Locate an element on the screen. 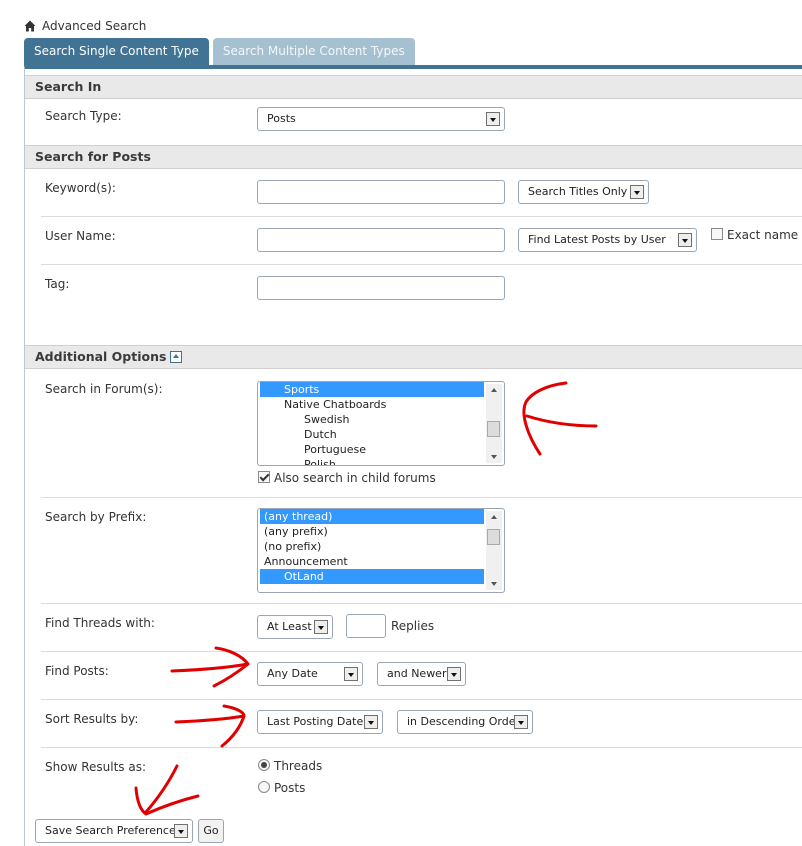 The width and height of the screenshot is (802, 846). forums-scrollbar is located at coordinates (494, 423).